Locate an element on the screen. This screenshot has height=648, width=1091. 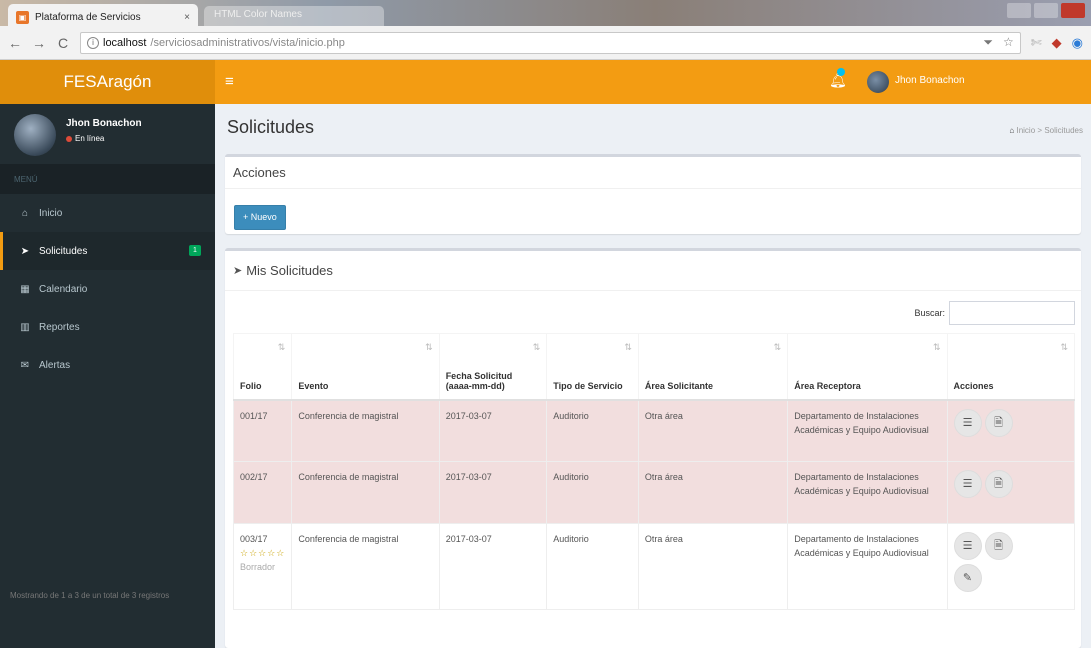
column-header-tipo: ⇅ Tipo de Servicio is located at coordinates (592, 367).